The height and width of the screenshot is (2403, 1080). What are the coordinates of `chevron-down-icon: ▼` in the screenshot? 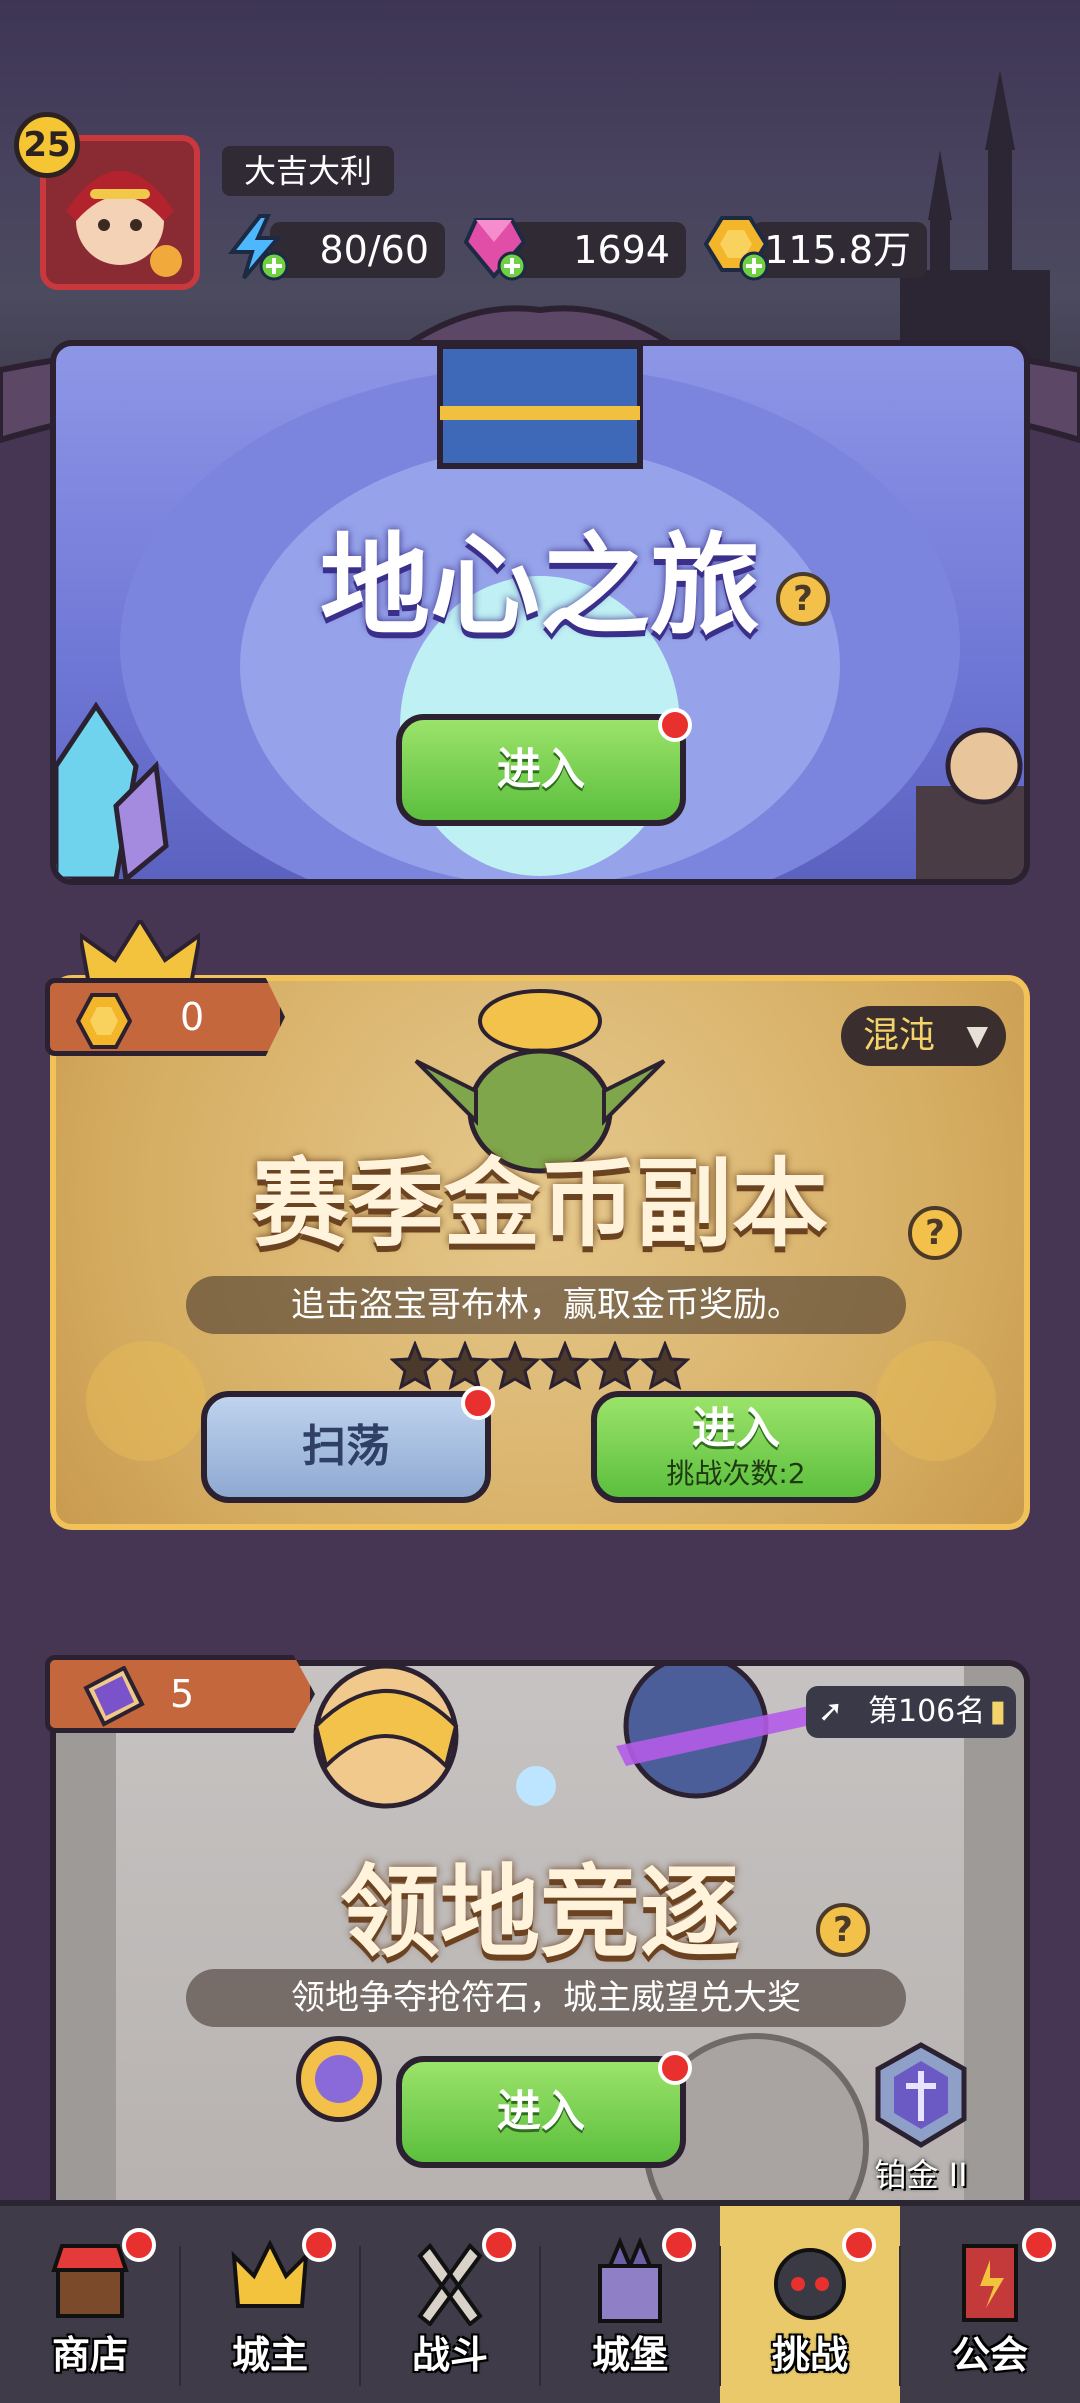 It's located at (977, 1035).